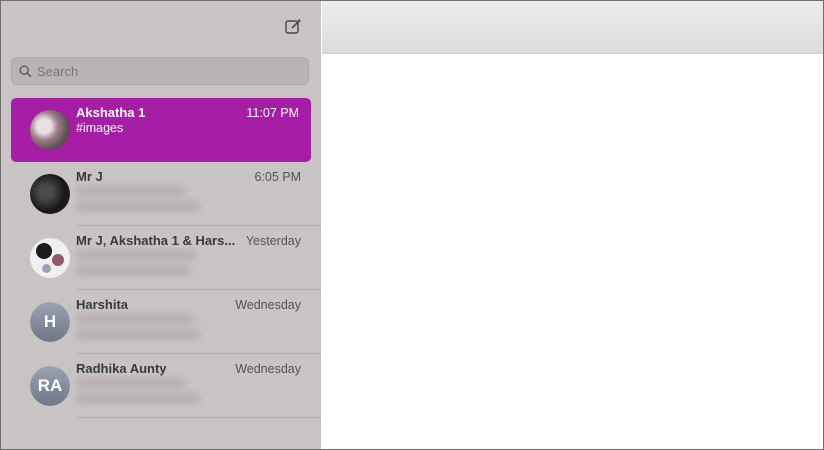 This screenshot has width=824, height=450. Describe the element at coordinates (161, 27) in the screenshot. I see `sidebar-toolbar` at that location.